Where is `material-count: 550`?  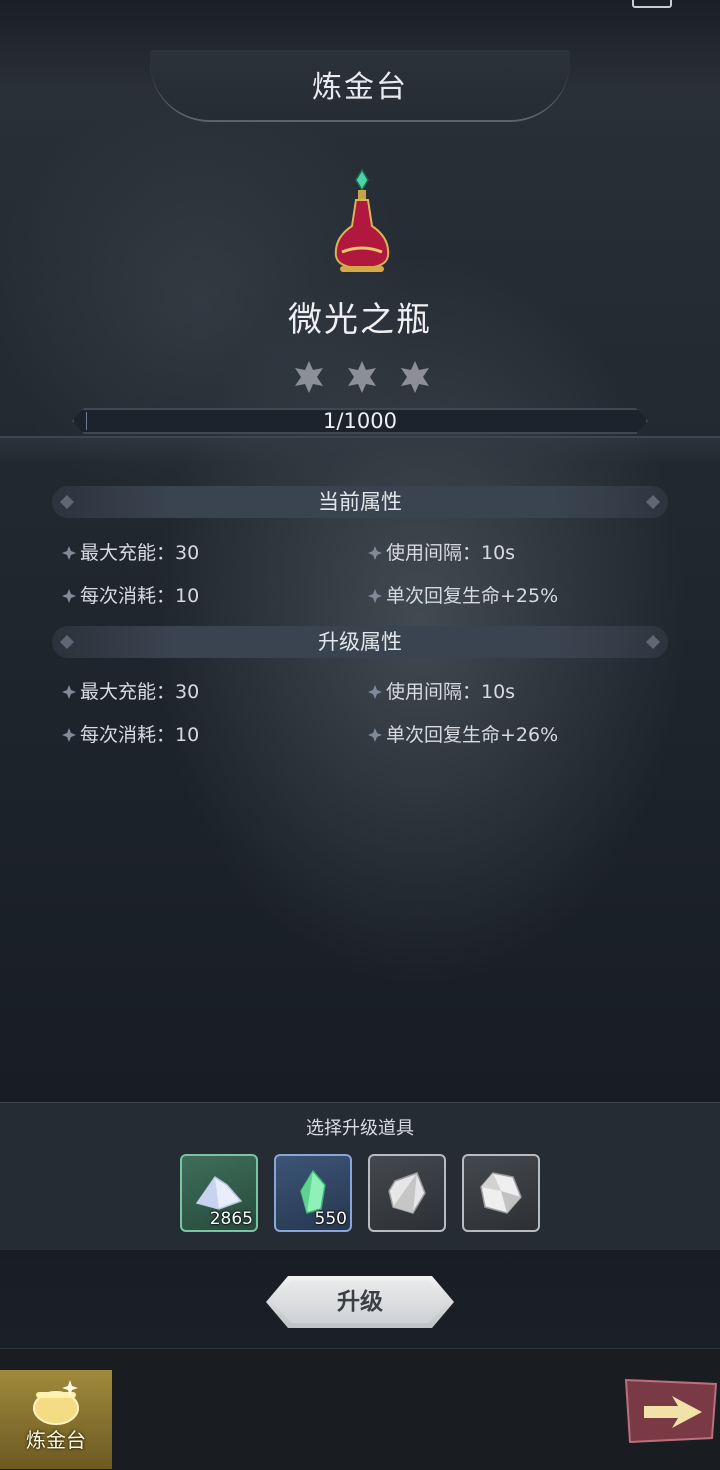 material-count: 550 is located at coordinates (330, 1219).